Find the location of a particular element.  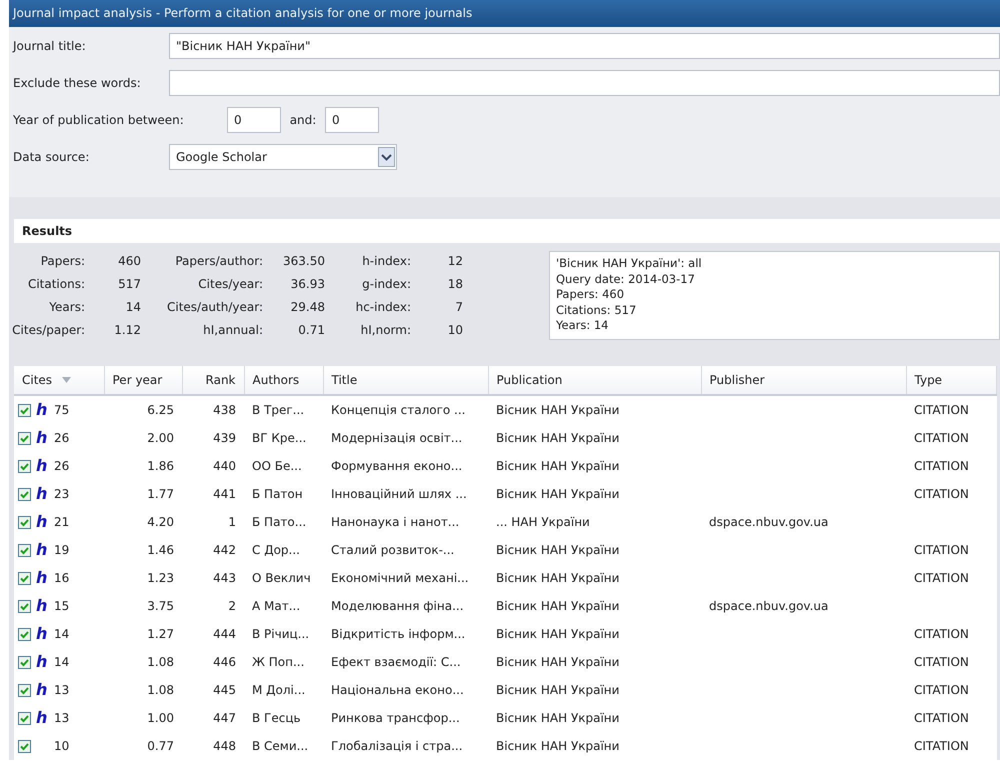

table-cell: 1.23 is located at coordinates (160, 578).